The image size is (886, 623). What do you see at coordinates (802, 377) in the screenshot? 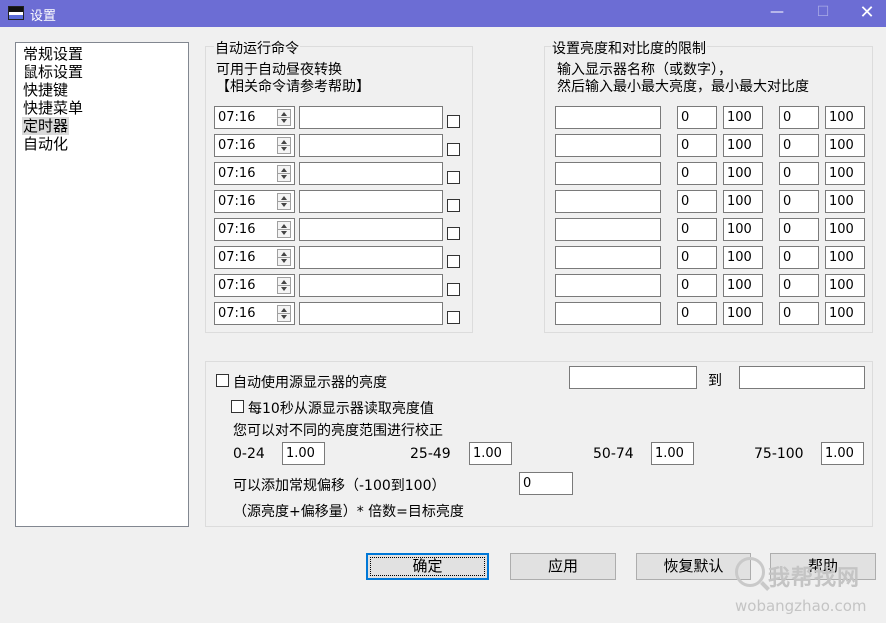
I see `source-to-field` at bounding box center [802, 377].